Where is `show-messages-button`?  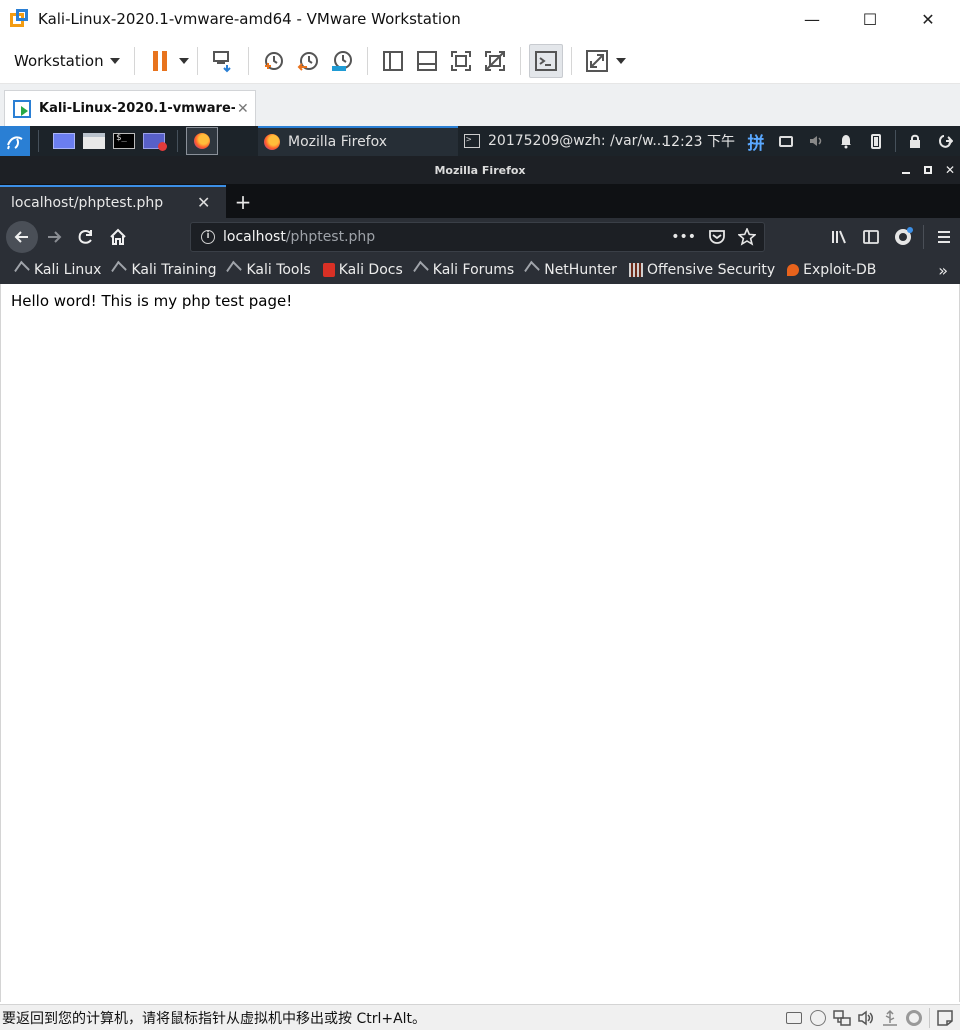 show-messages-button is located at coordinates (945, 1018).